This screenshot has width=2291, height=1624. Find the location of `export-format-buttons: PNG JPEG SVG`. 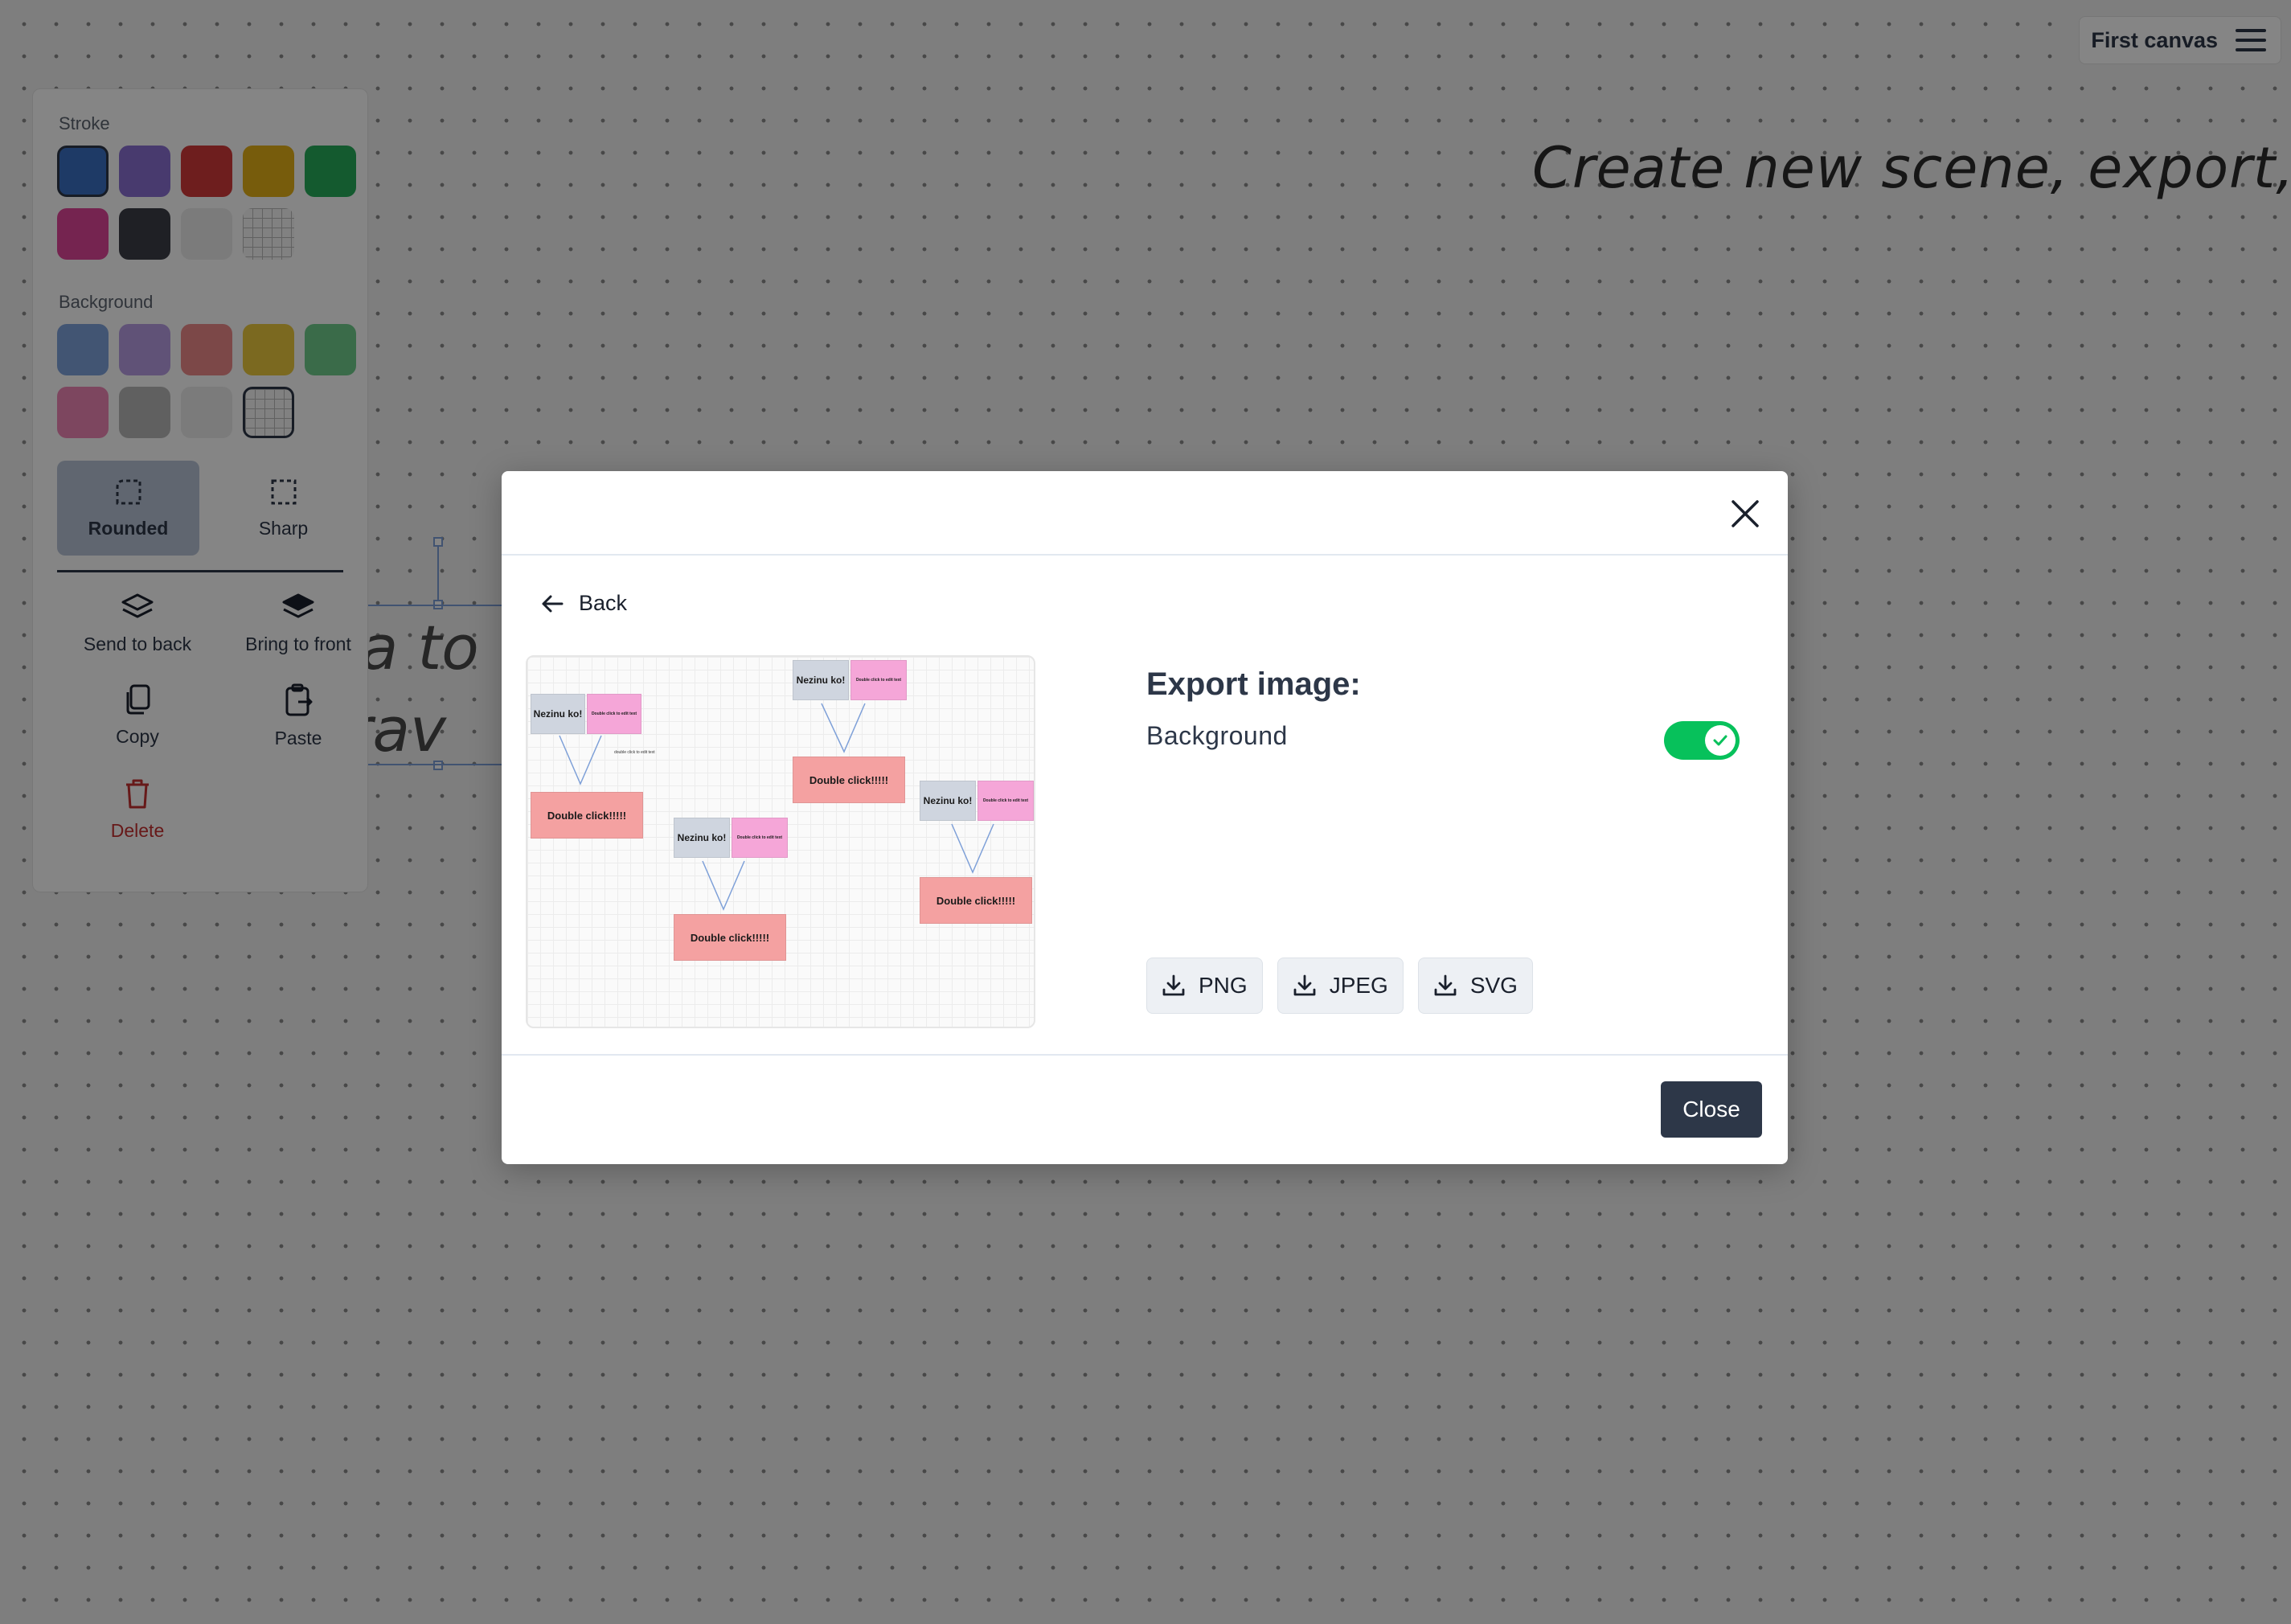

export-format-buttons: PNG JPEG SVG is located at coordinates (1339, 986).